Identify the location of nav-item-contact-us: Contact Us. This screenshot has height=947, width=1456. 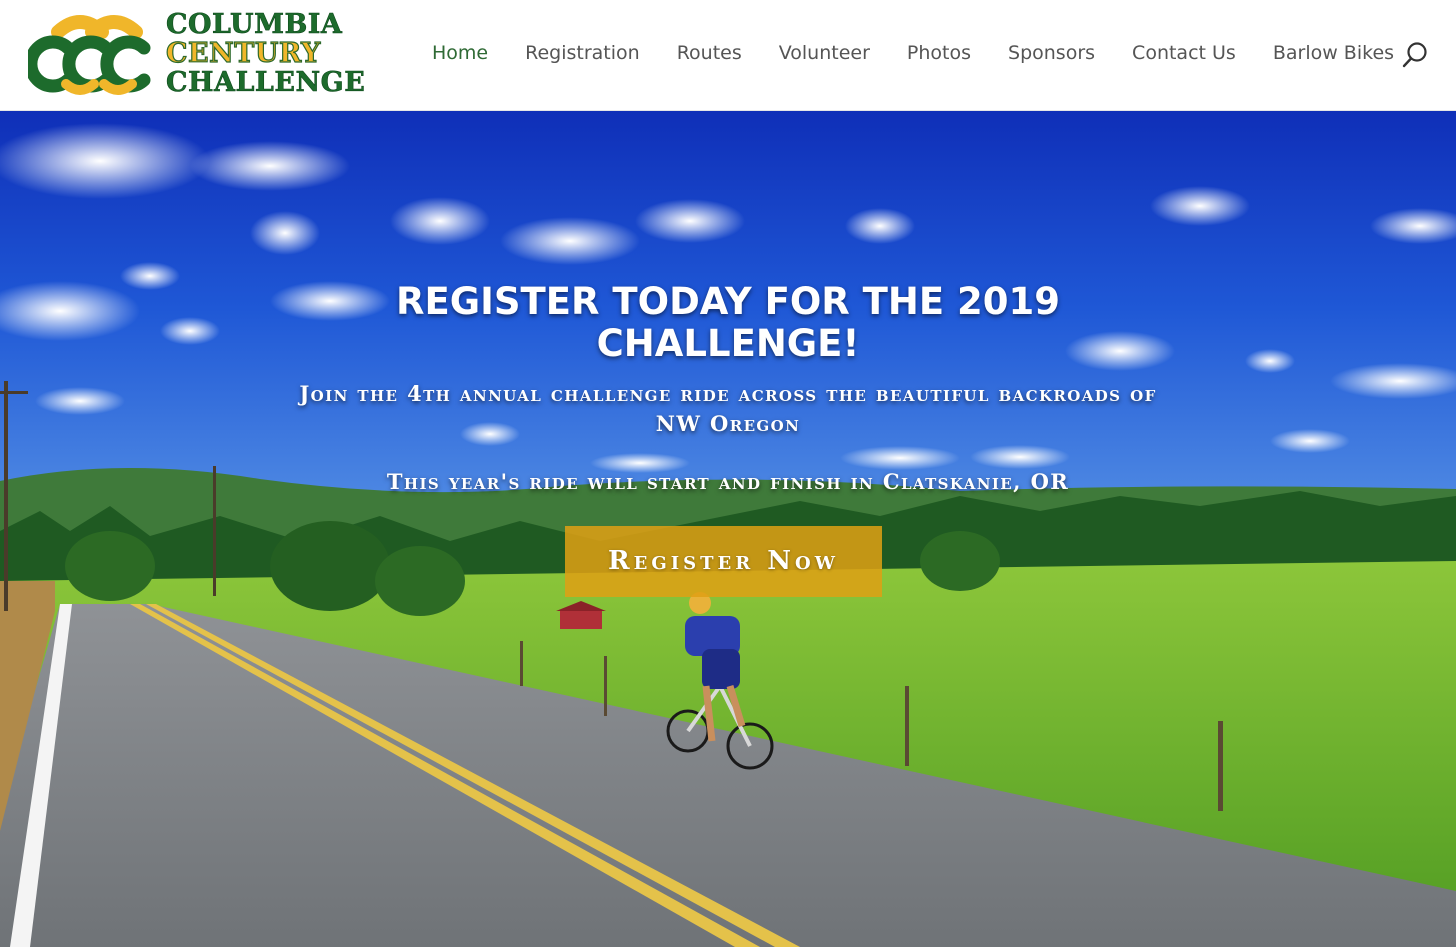
(1184, 53).